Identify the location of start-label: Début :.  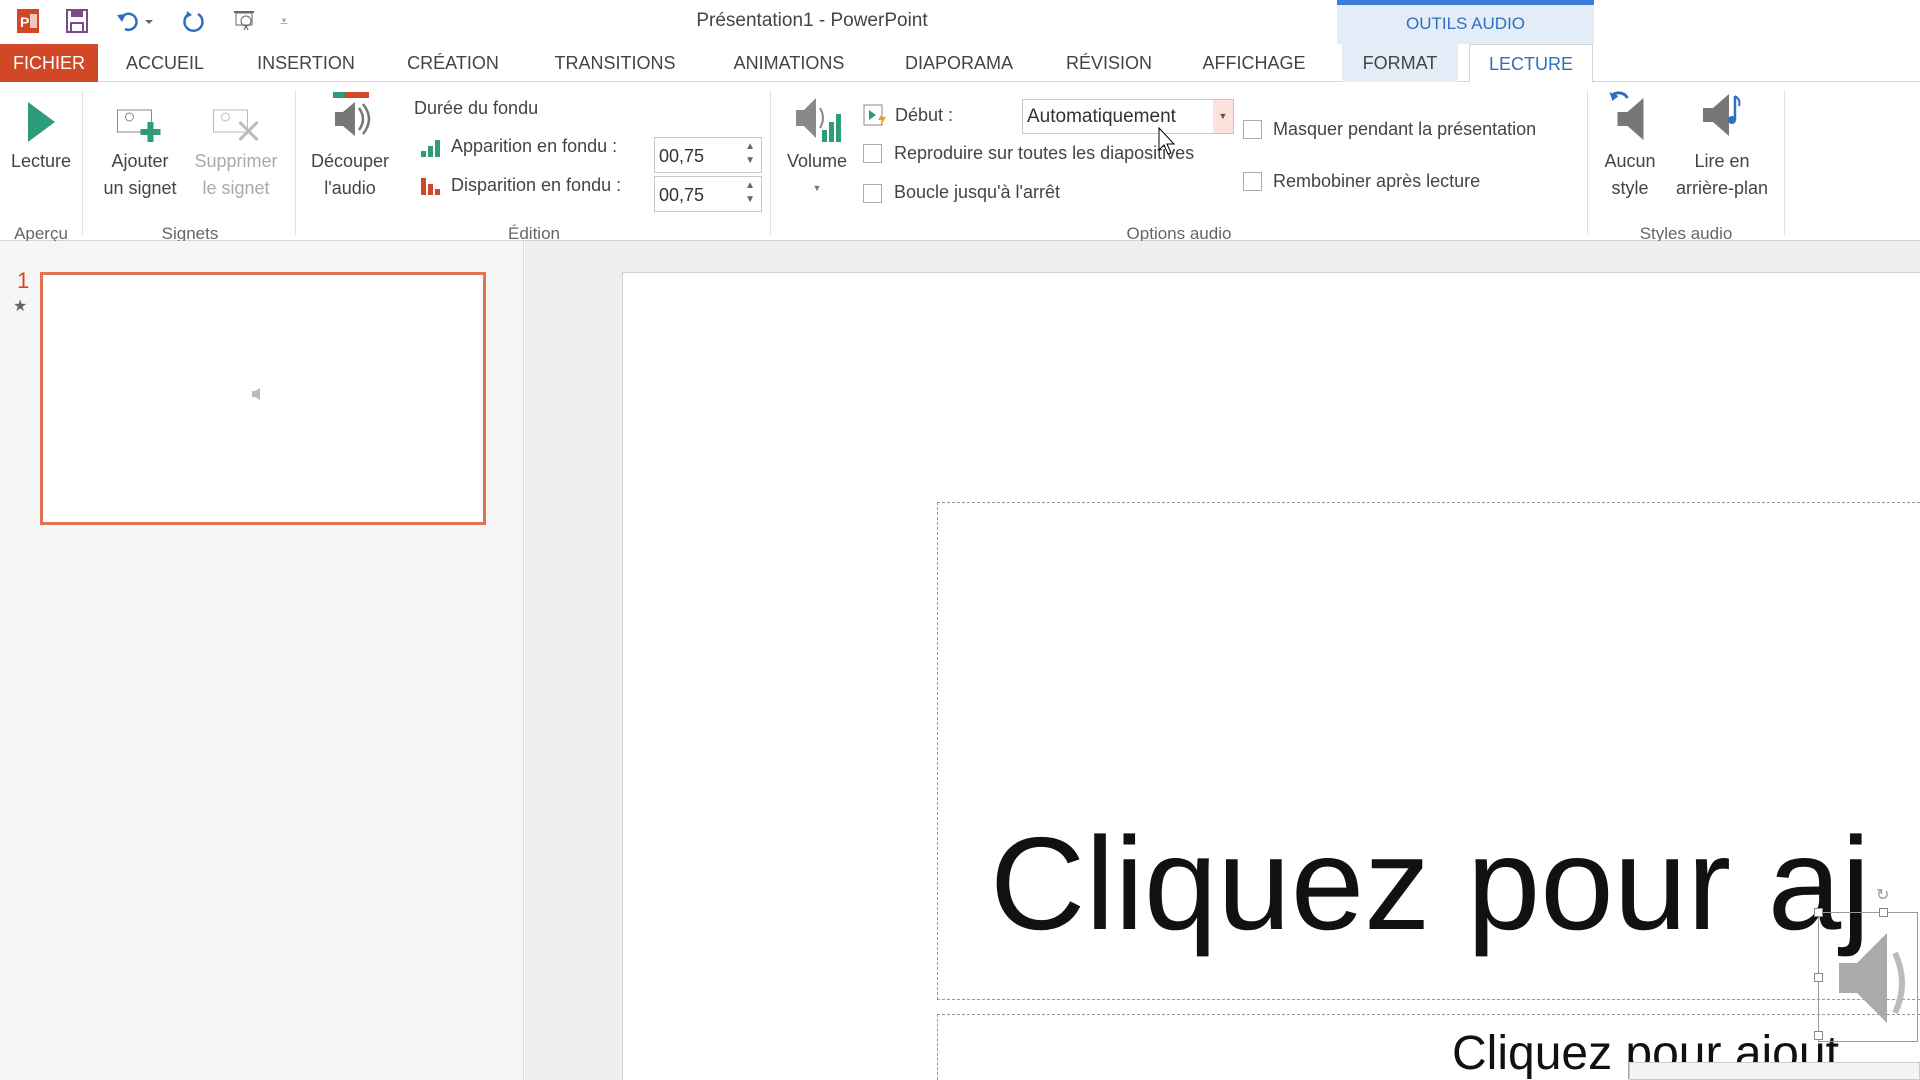
(924, 115).